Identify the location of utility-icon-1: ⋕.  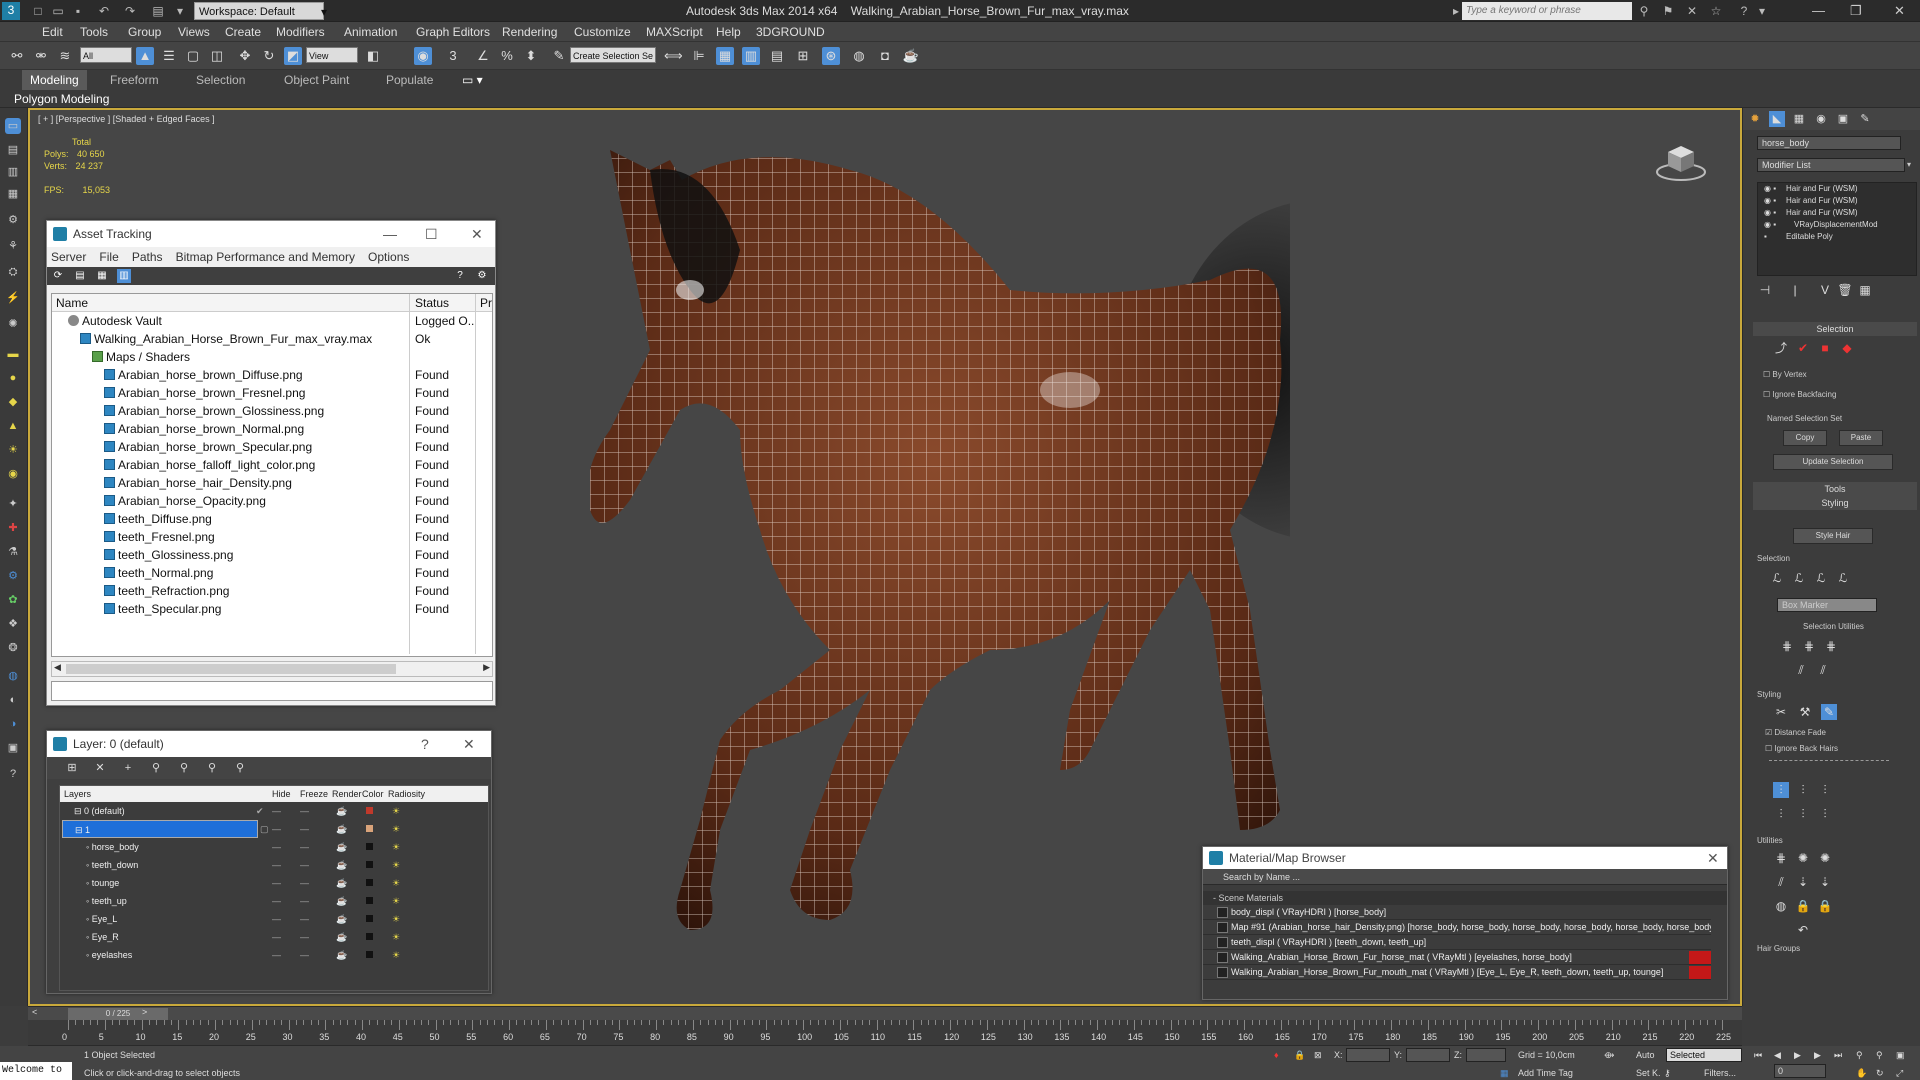
(1781, 858).